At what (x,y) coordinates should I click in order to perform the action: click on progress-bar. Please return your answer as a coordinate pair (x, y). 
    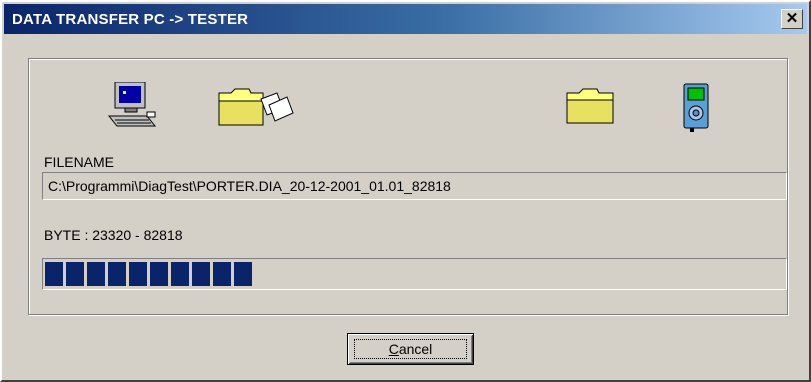
    Looking at the image, I should click on (414, 274).